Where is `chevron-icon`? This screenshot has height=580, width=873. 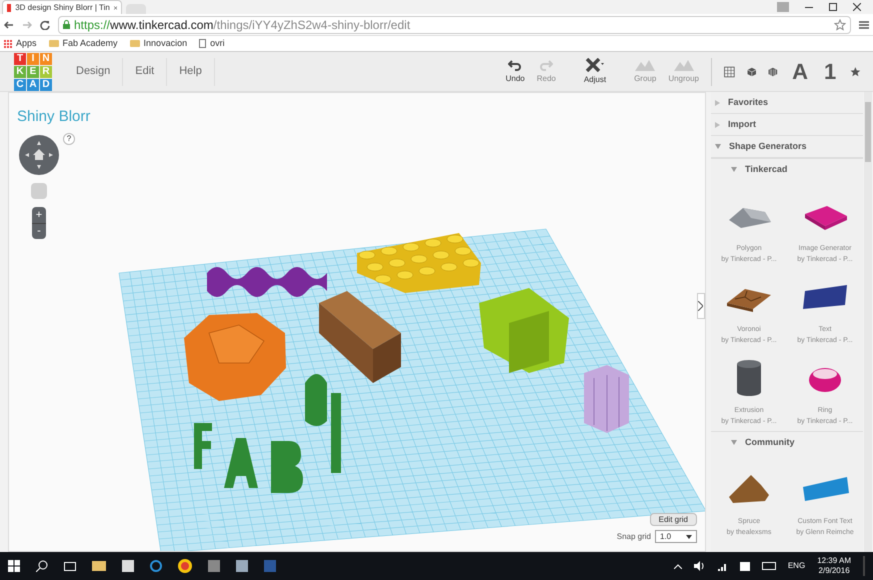
chevron-icon is located at coordinates (700, 306).